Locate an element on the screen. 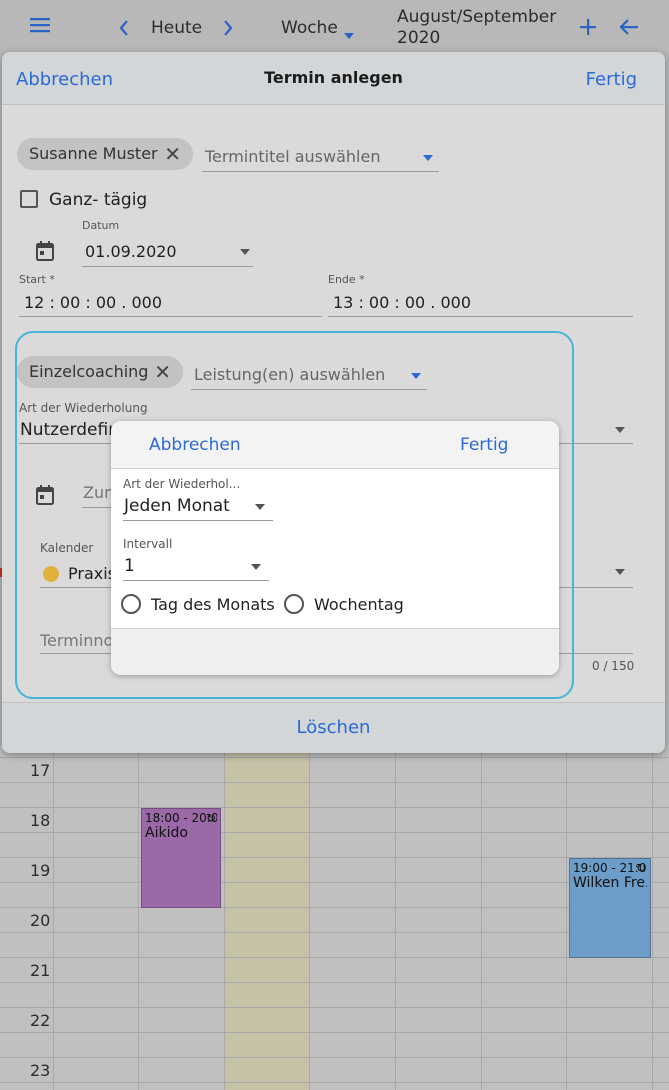 Image resolution: width=669 pixels, height=1090 pixels. end-underline is located at coordinates (480, 316).